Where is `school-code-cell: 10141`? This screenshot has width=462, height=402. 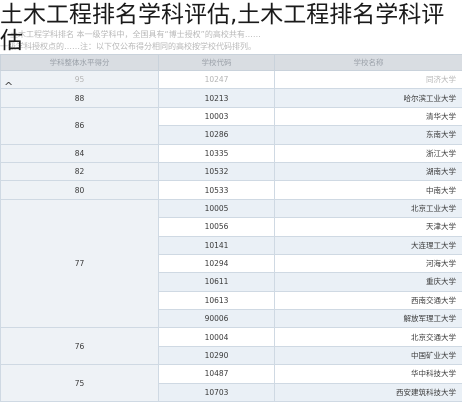 school-code-cell: 10141 is located at coordinates (217, 245).